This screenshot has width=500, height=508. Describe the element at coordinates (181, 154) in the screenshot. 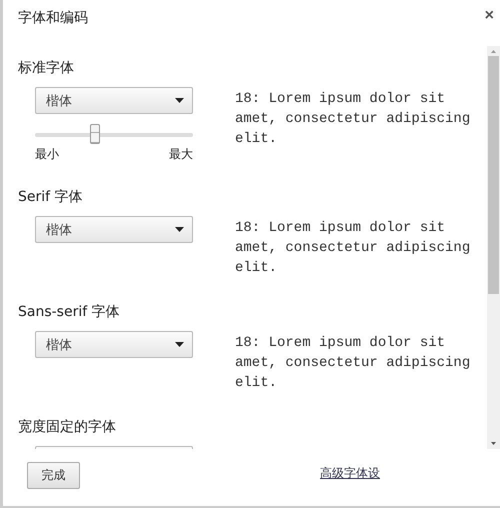

I see `max-label: 最大` at that location.